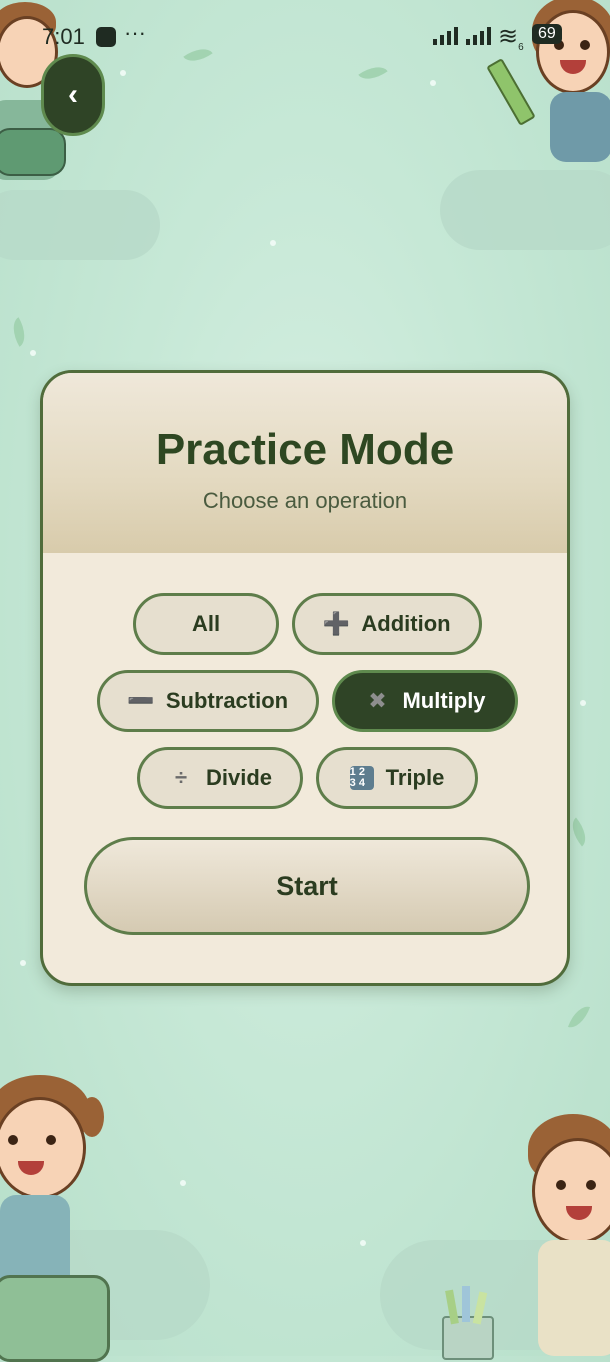  I want to click on operation-addition-button: ➕ Addition, so click(387, 624).